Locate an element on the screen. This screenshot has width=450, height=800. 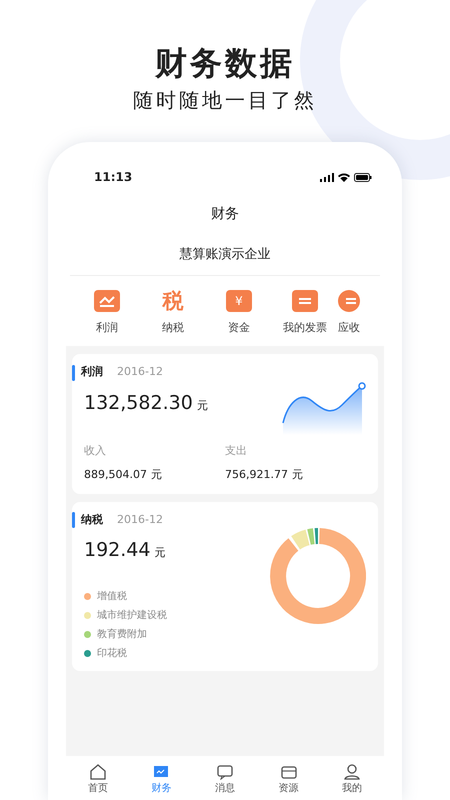
tab-bar-item: 我的 is located at coordinates (352, 779).